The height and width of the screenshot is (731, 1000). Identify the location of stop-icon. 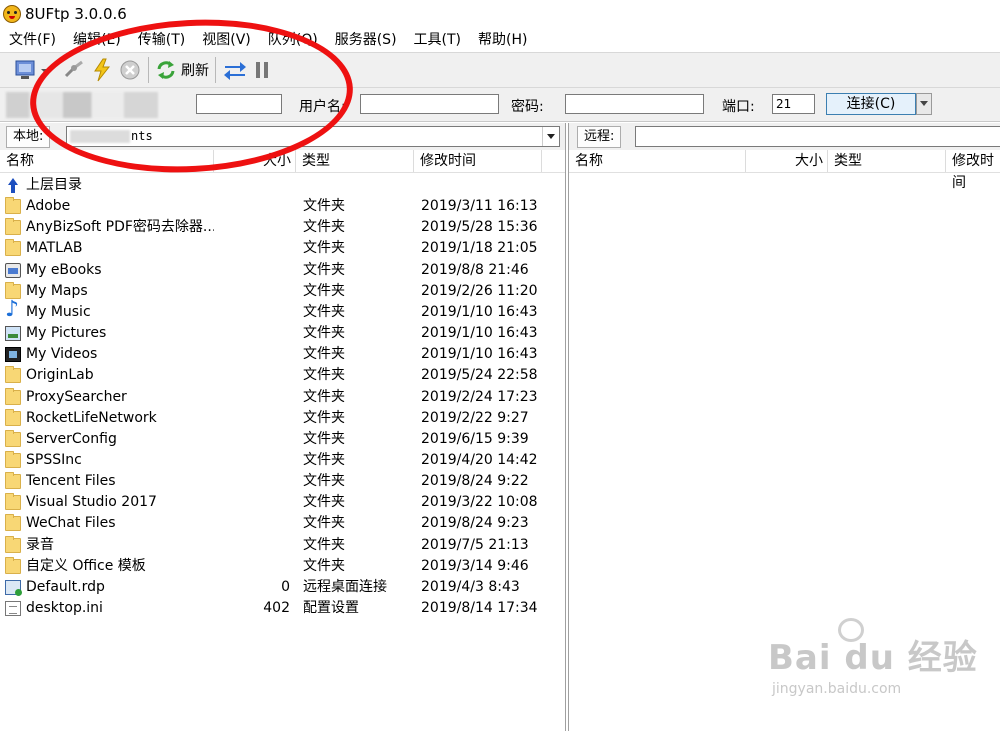
(130, 70).